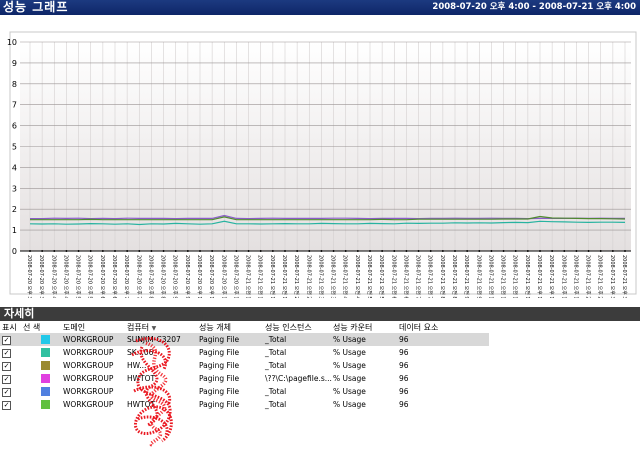 This screenshot has width=640, height=449. What do you see at coordinates (430, 276) in the screenshot?
I see `x-tick-label: 2008-07-21 오전 7:45:00` at bounding box center [430, 276].